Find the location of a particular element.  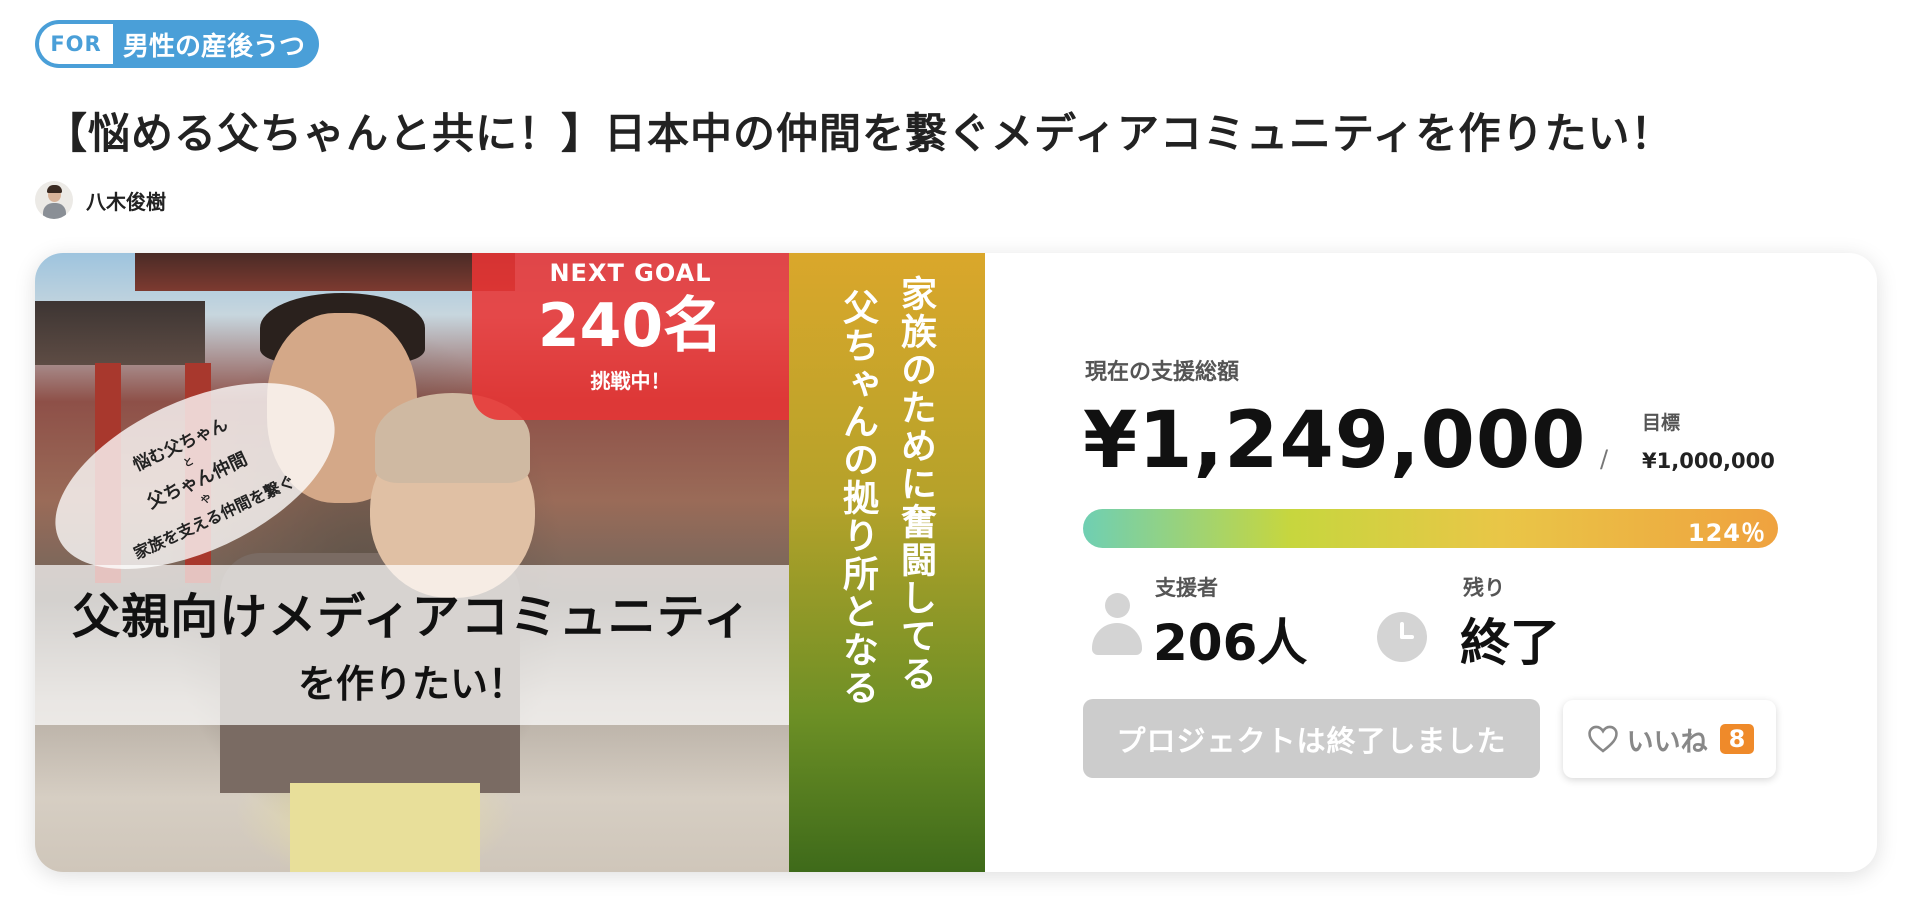

like-count-badge: 8 is located at coordinates (1737, 739).